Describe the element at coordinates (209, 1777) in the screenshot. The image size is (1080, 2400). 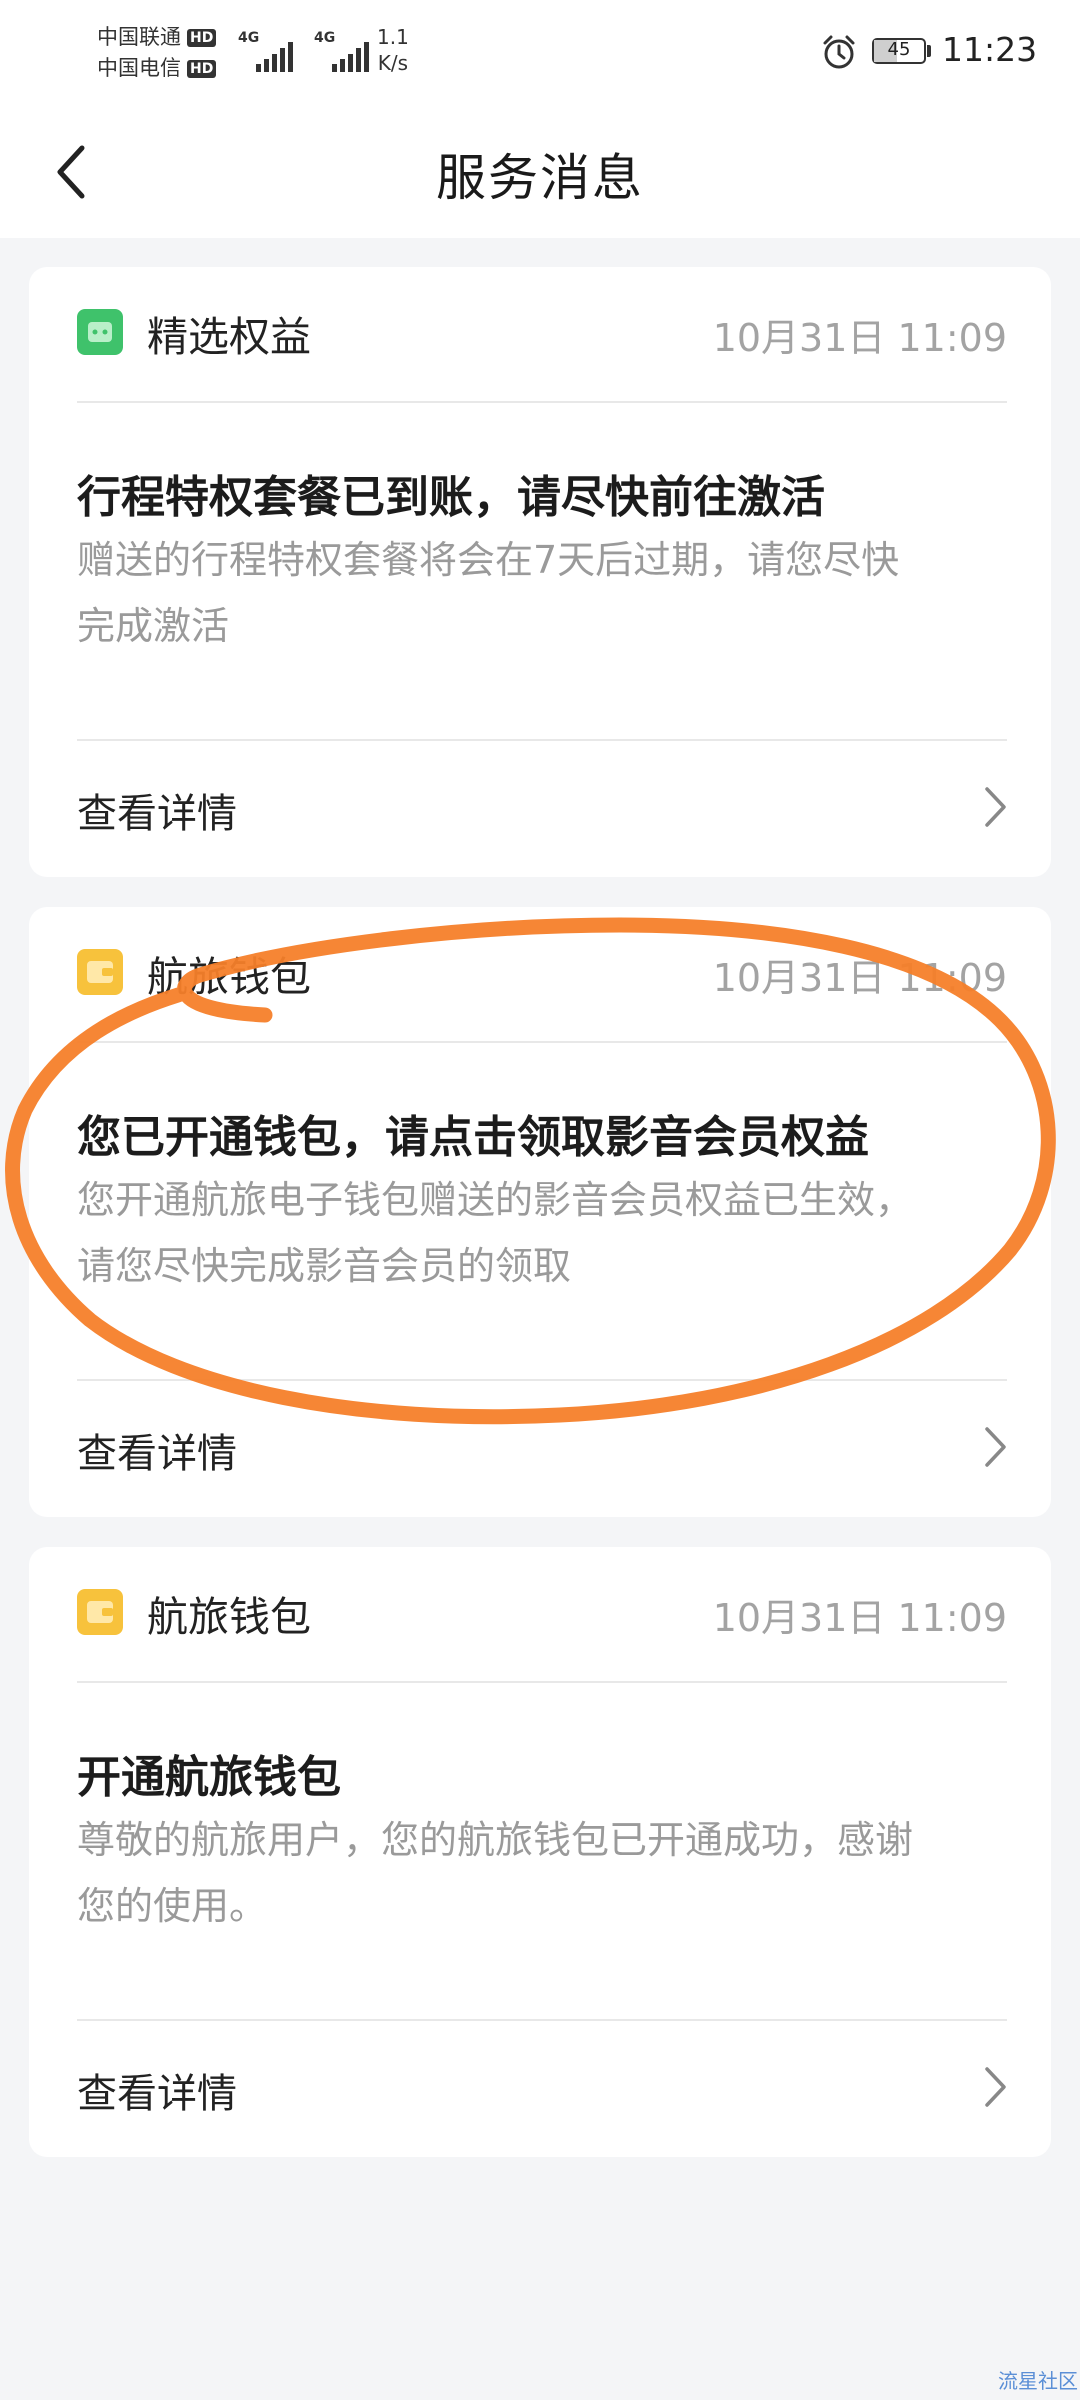
I see `message-title: 开通航旅钱包` at that location.